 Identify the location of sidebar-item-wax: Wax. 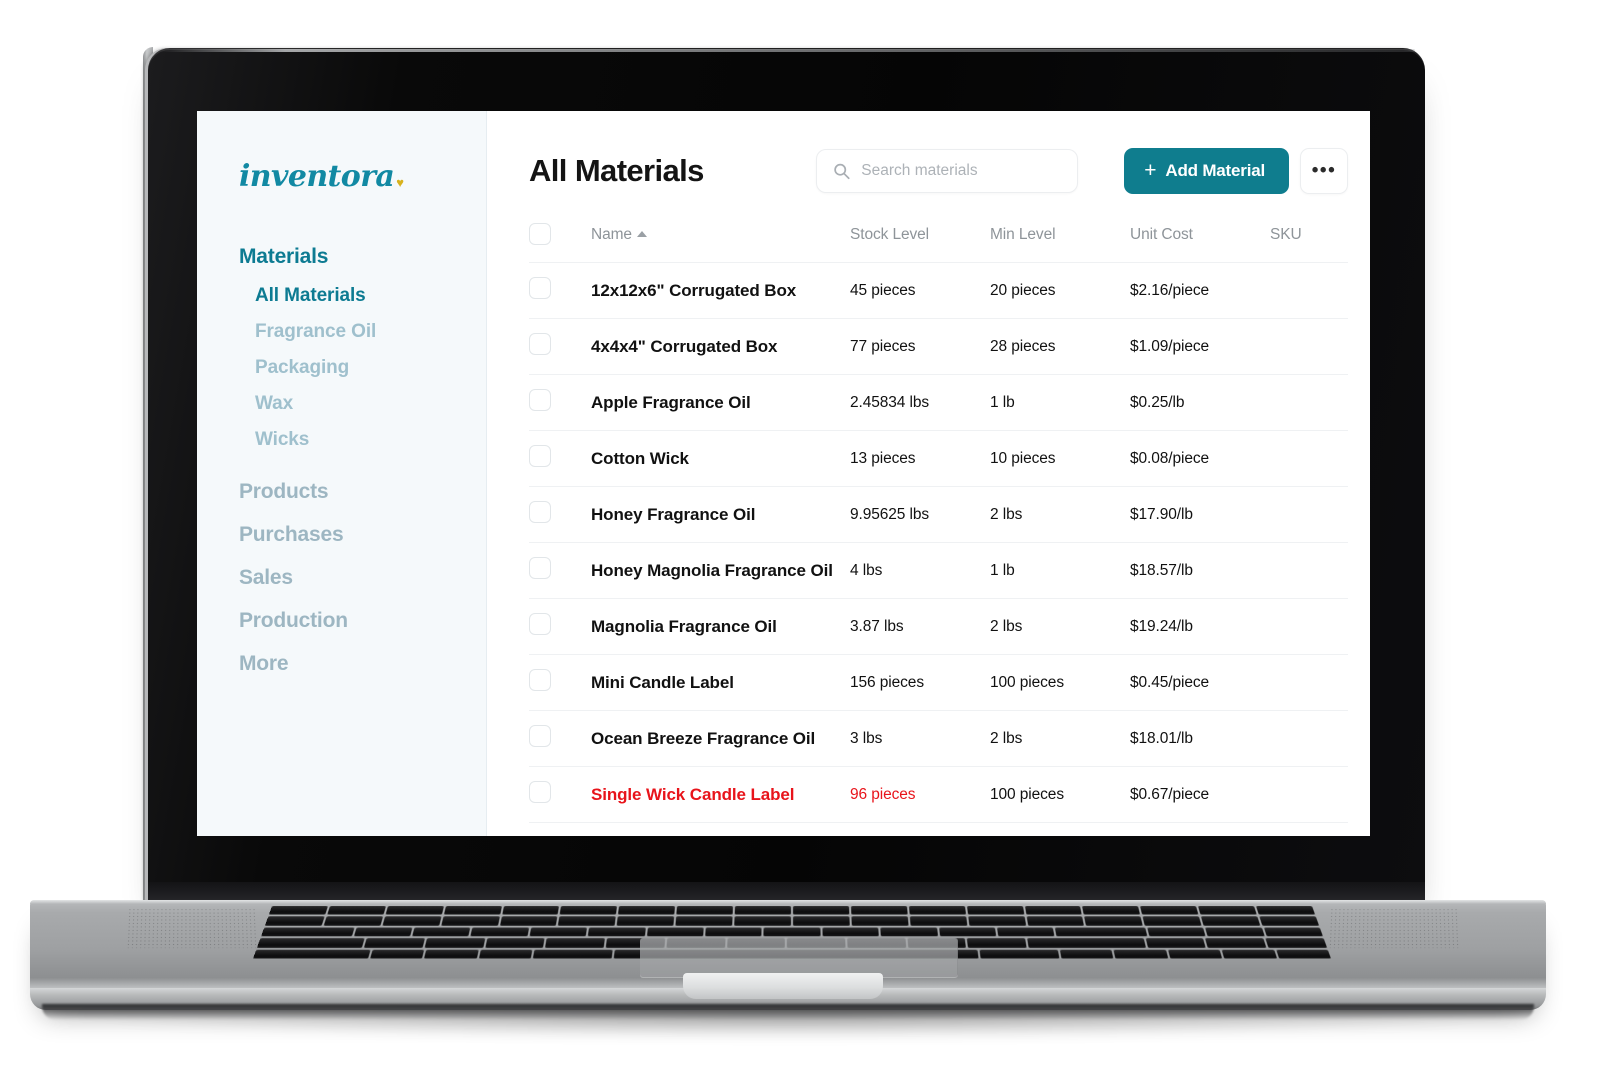
(341, 404).